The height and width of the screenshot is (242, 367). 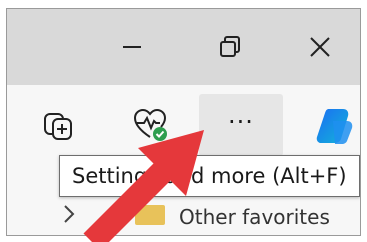 I want to click on minimize-icon, so click(x=132, y=47).